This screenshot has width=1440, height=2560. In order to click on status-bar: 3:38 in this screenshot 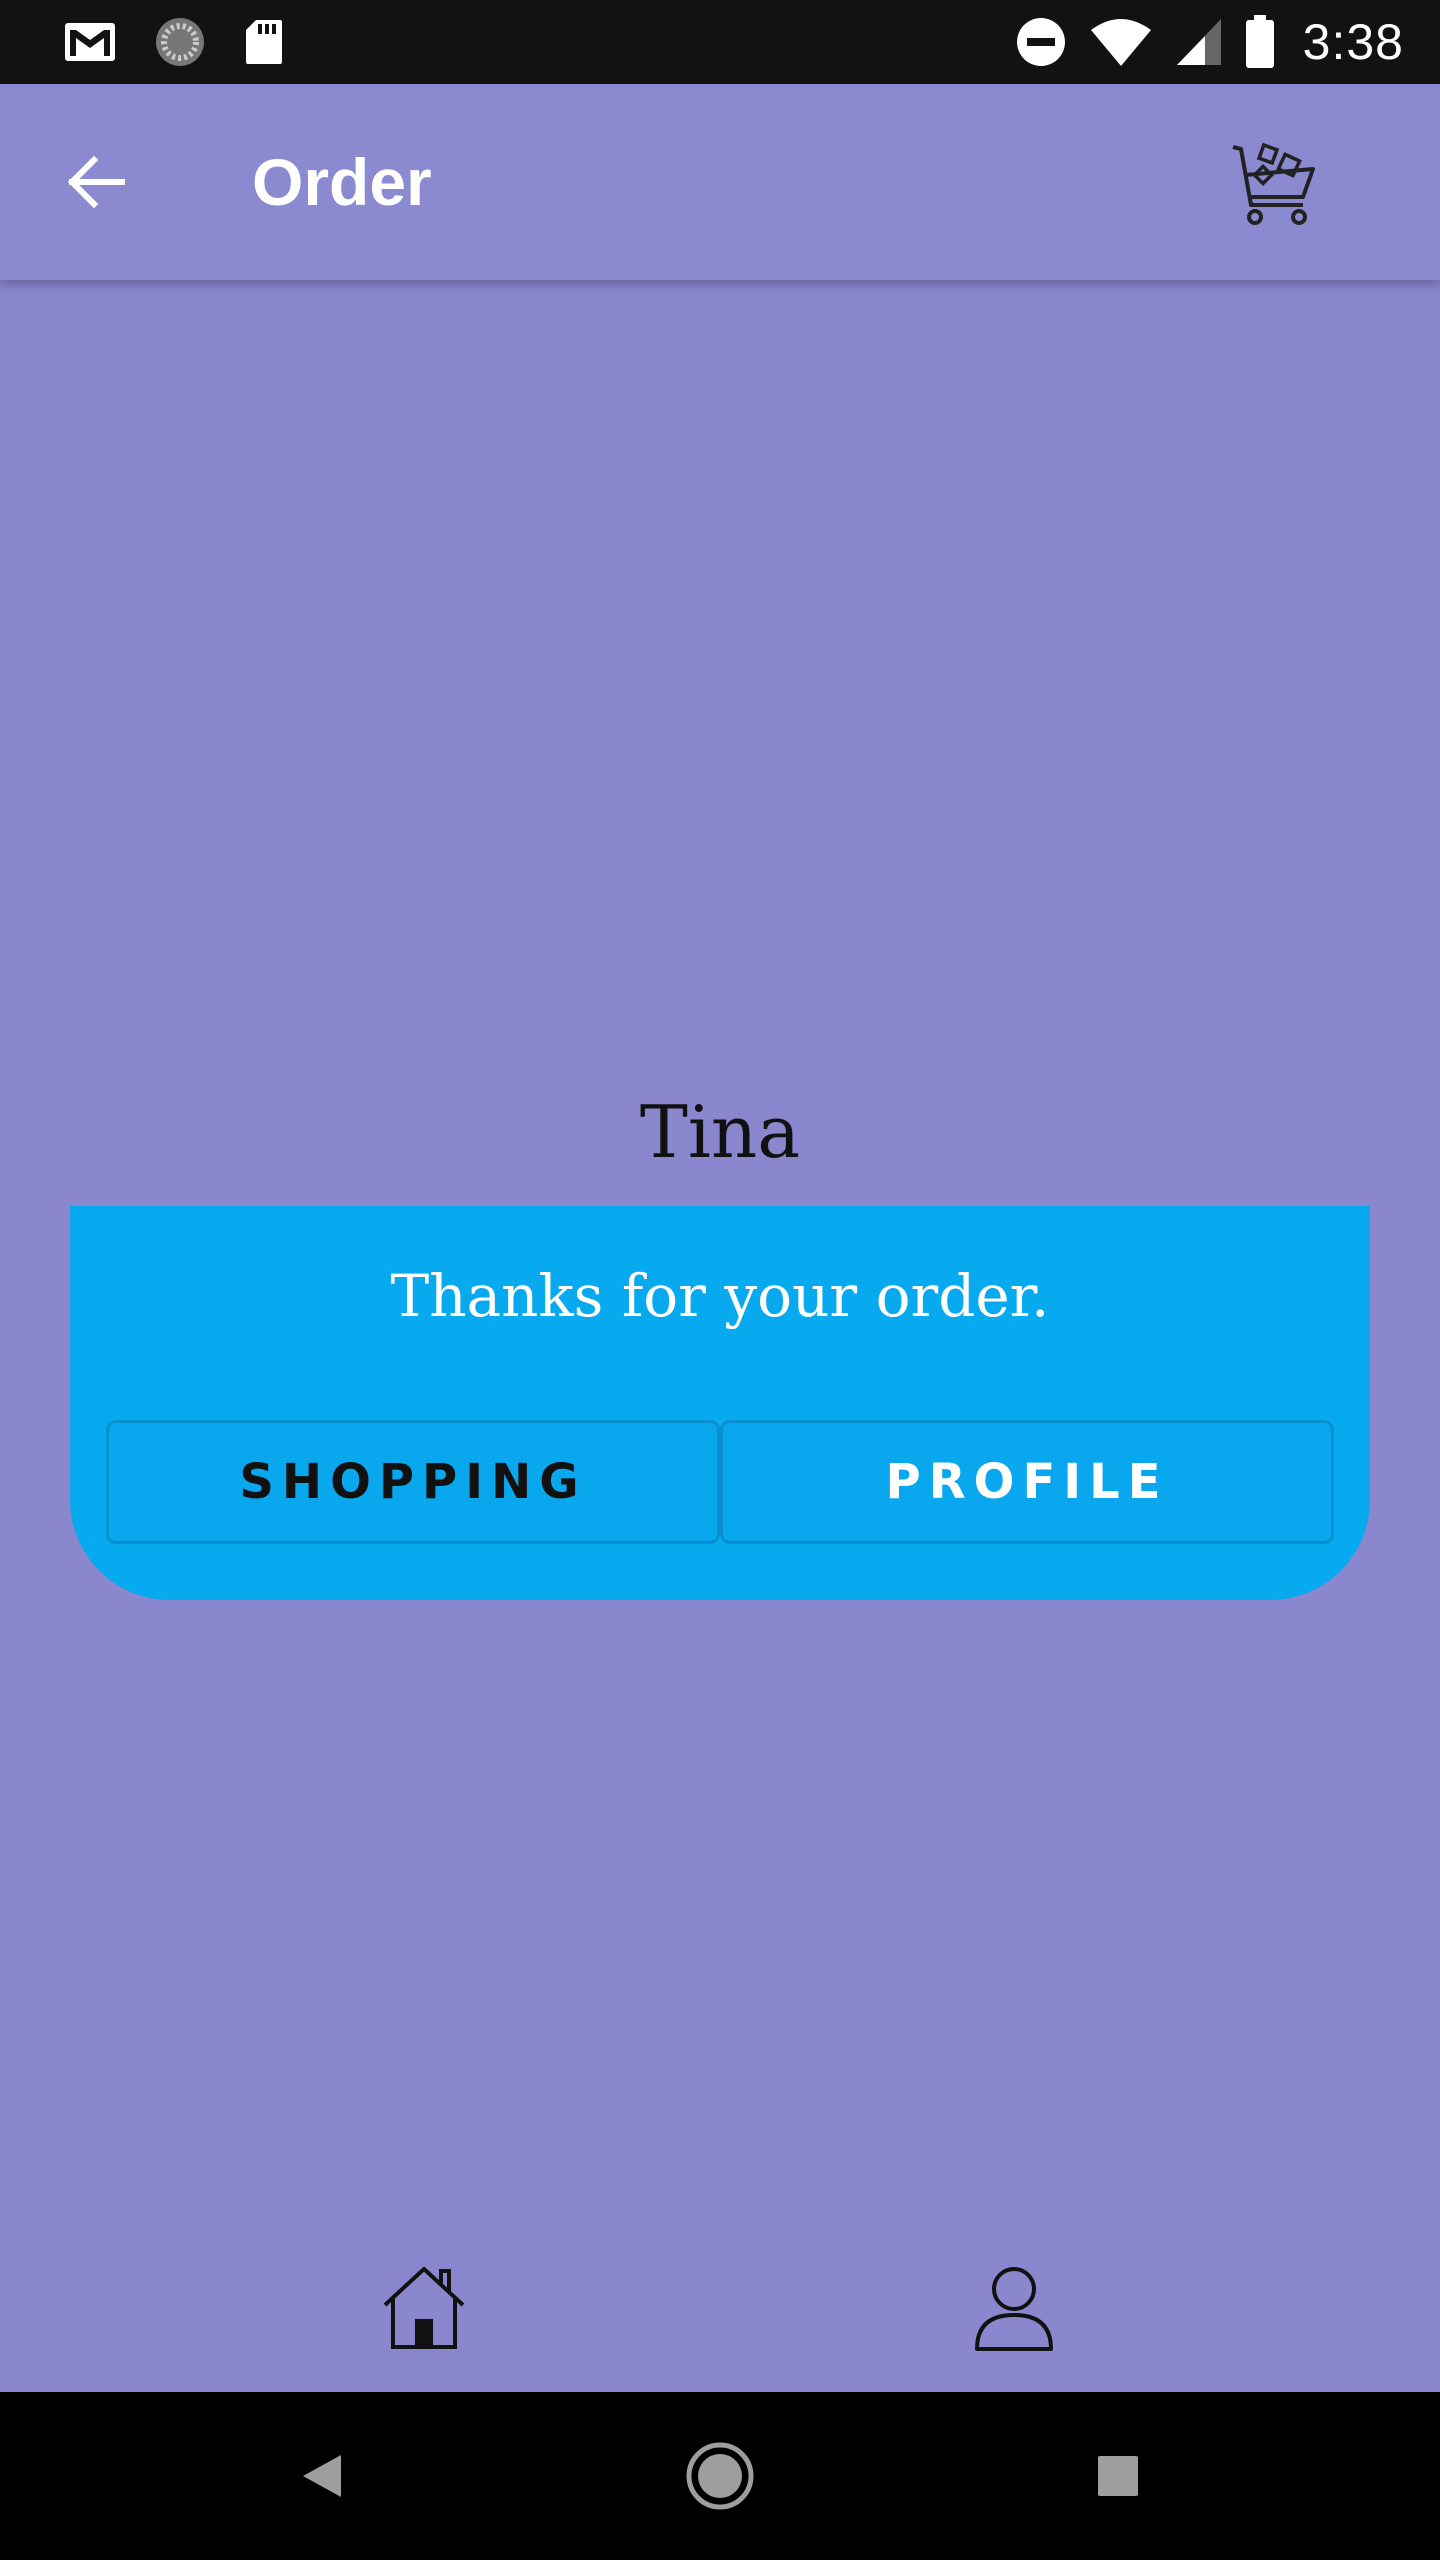, I will do `click(720, 42)`.